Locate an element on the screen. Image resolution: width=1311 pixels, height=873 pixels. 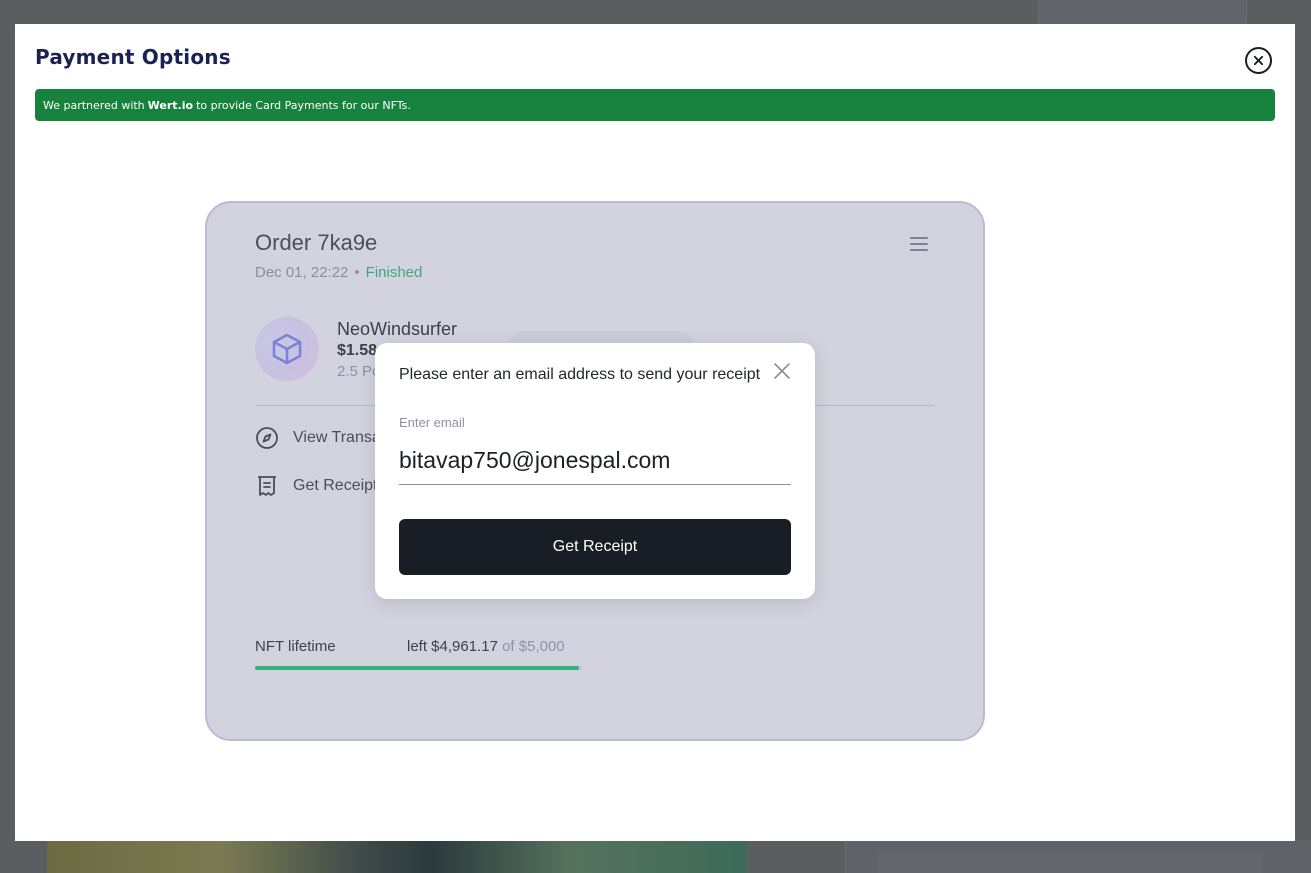
lifetime-progress-fill is located at coordinates (417, 668).